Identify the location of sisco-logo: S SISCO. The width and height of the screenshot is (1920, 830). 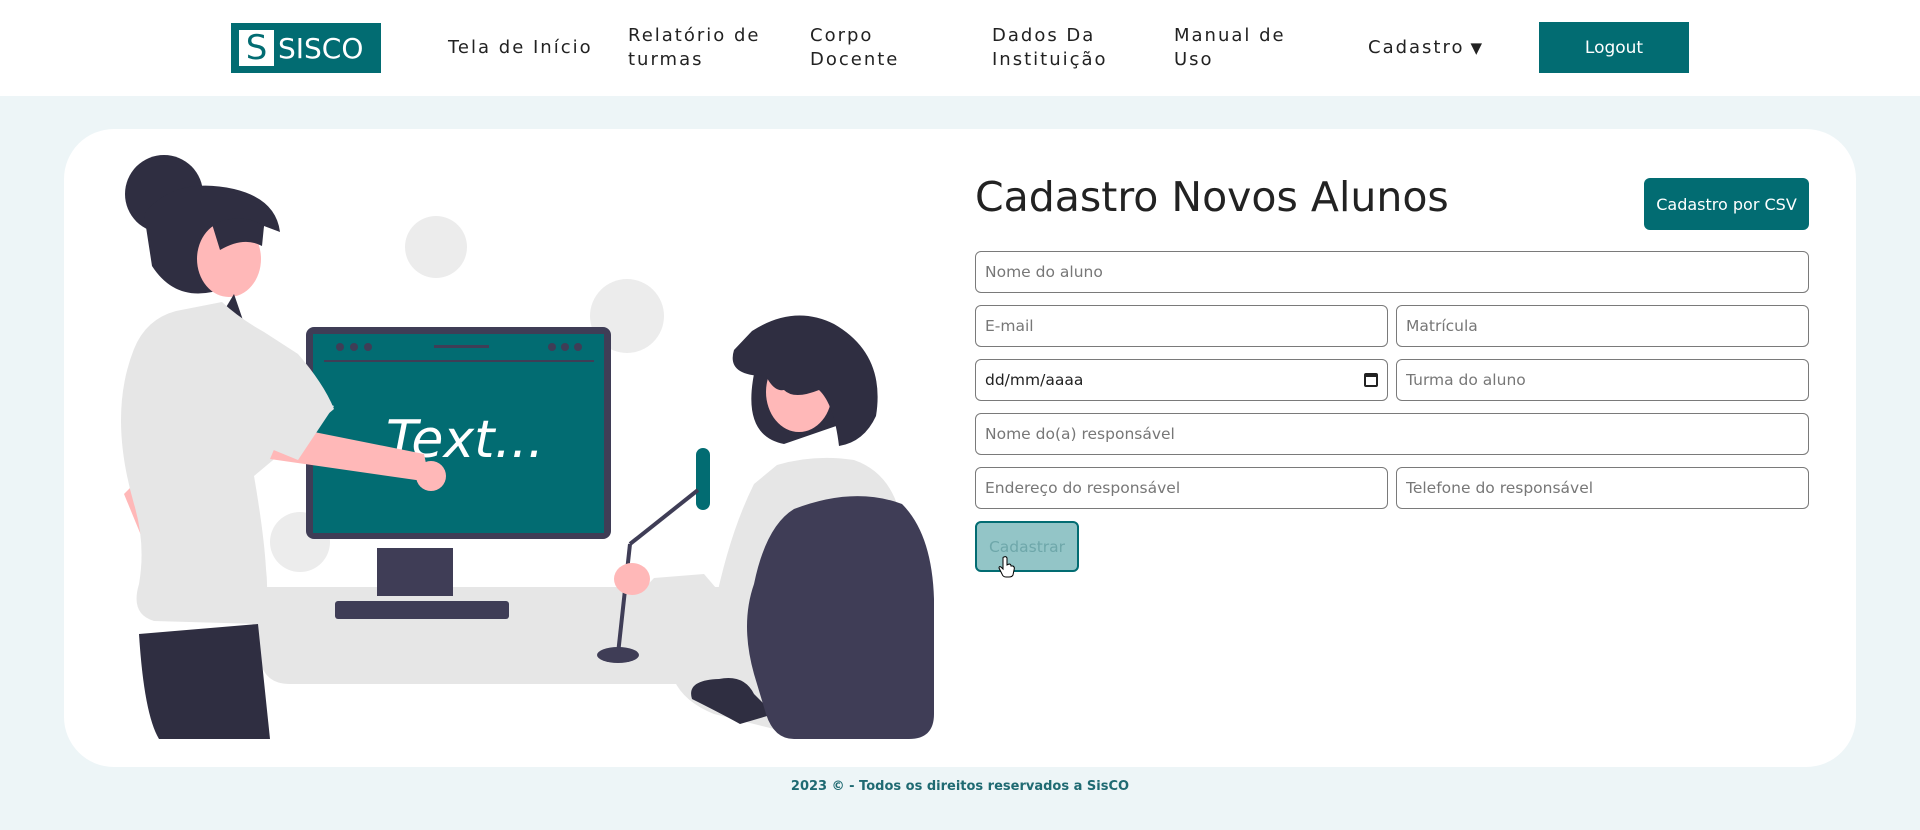
(306, 48).